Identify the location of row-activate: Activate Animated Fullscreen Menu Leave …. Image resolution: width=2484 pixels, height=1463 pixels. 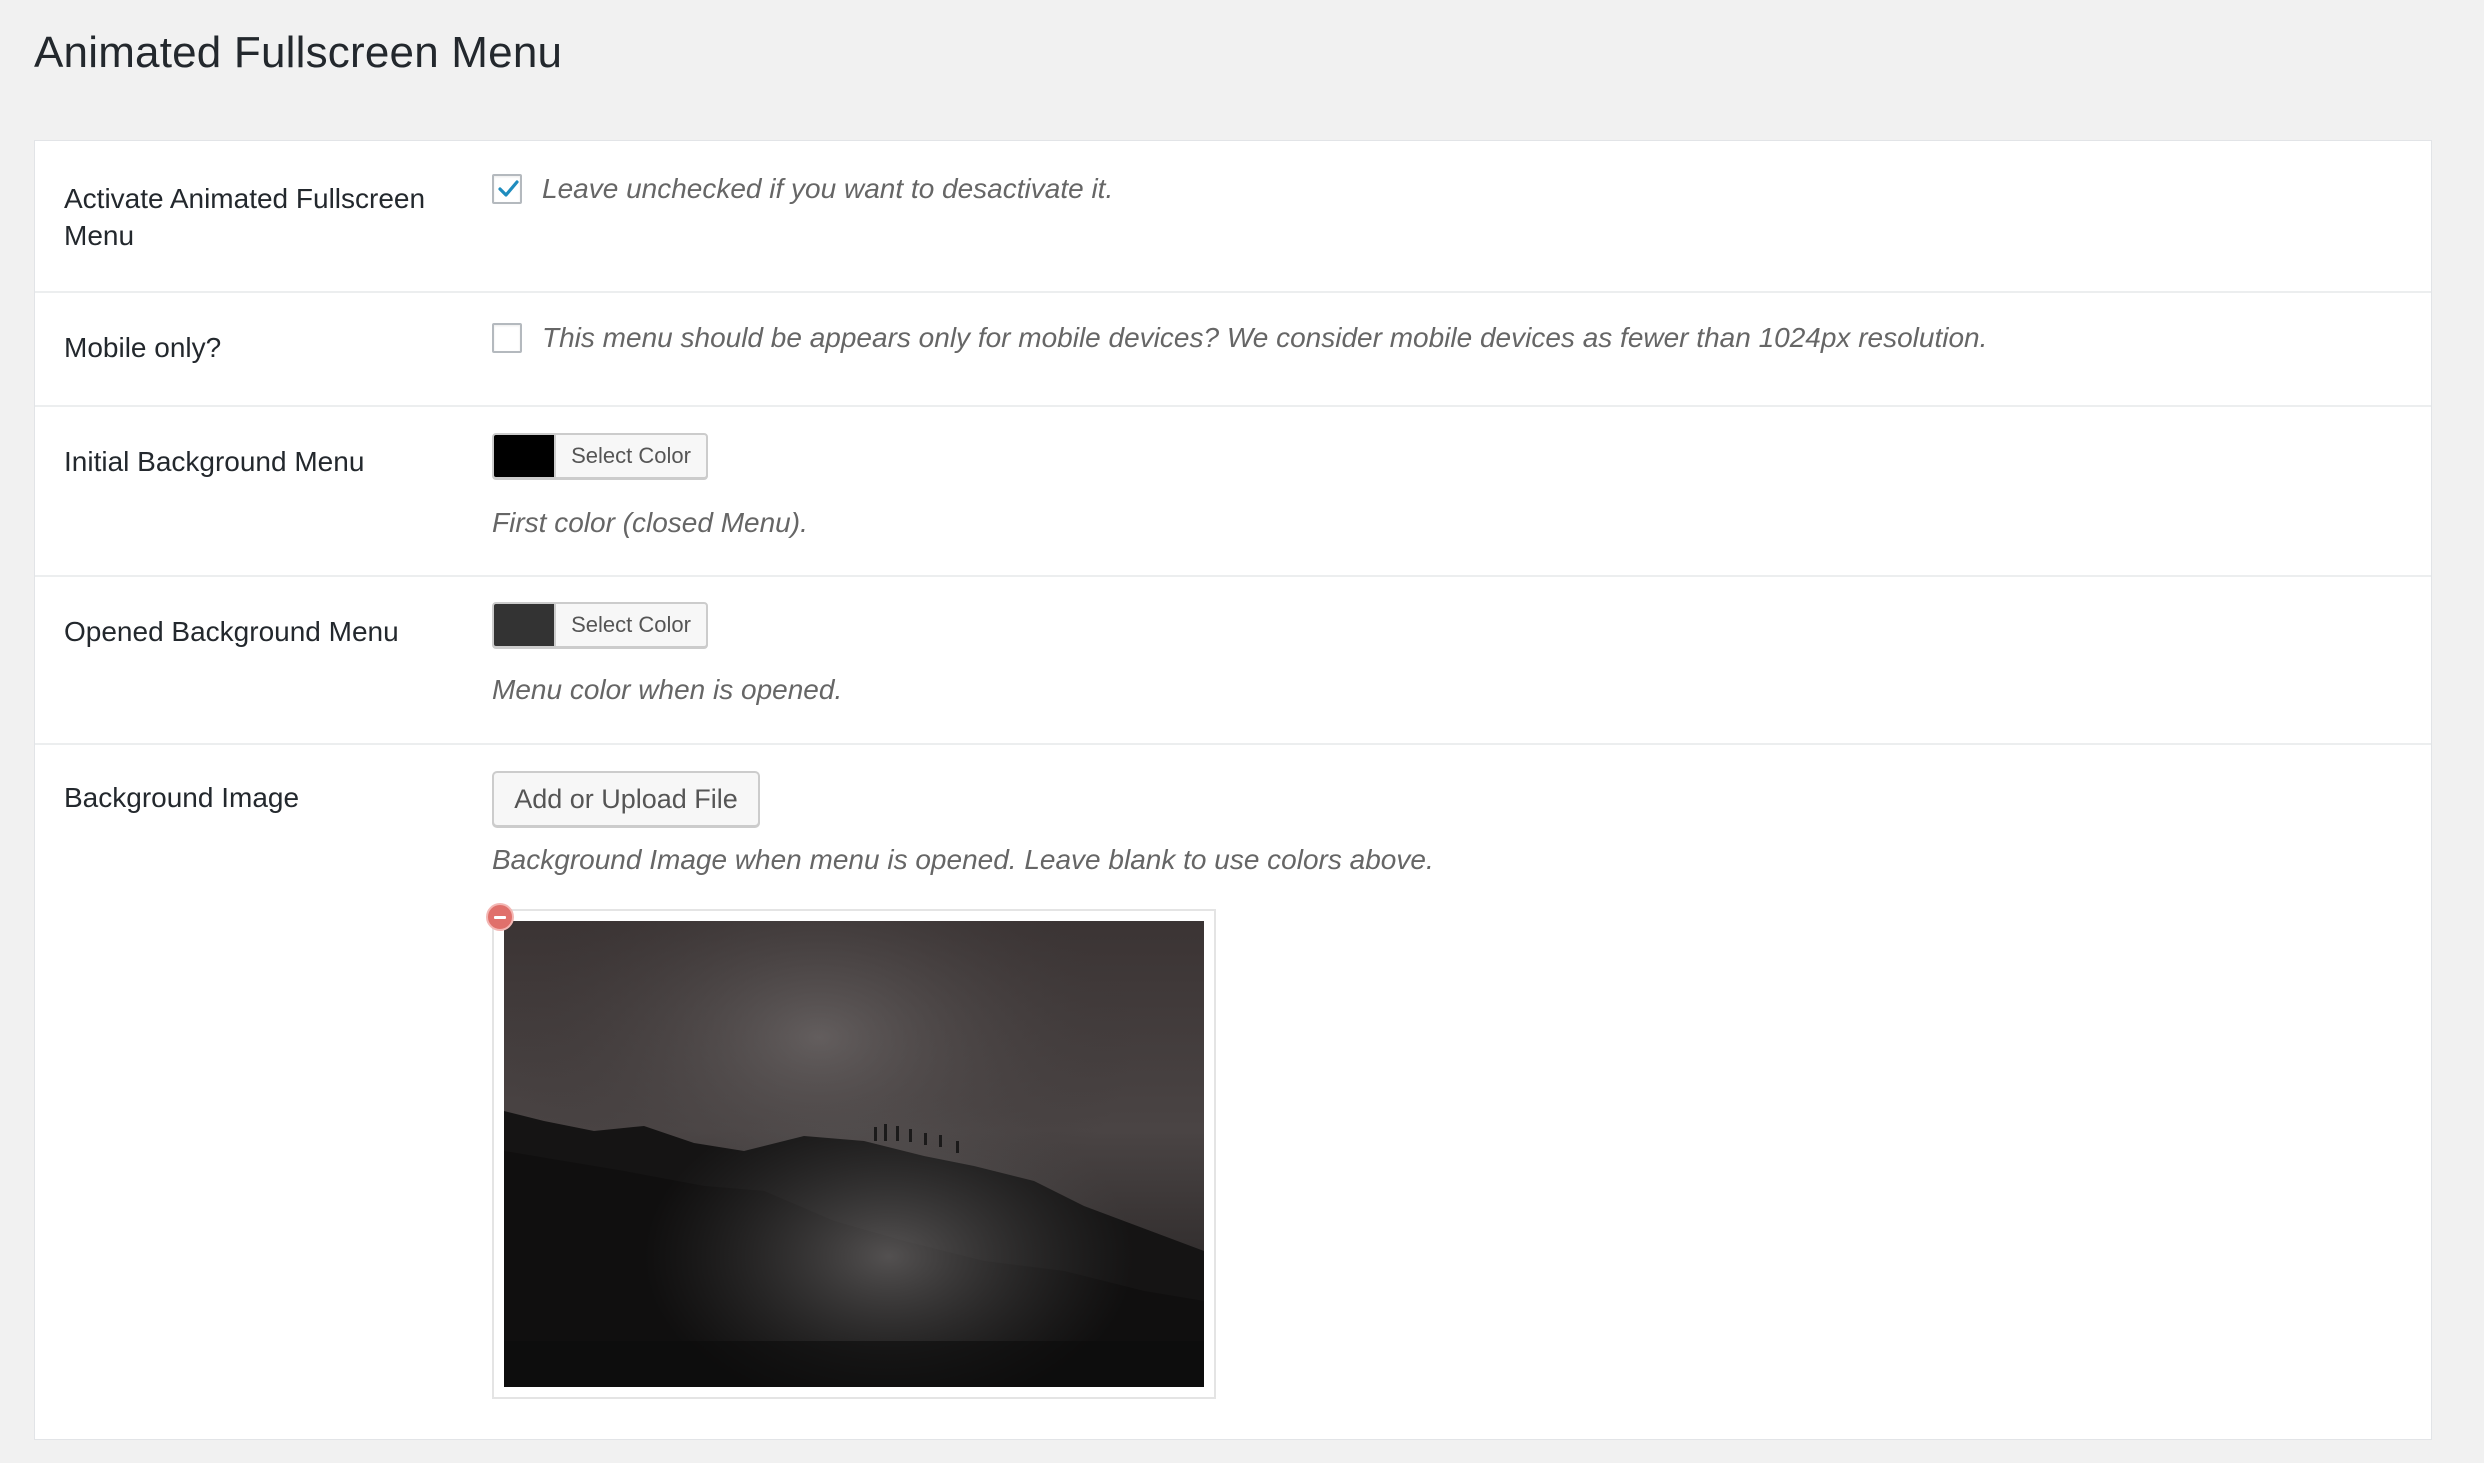
(1233, 217).